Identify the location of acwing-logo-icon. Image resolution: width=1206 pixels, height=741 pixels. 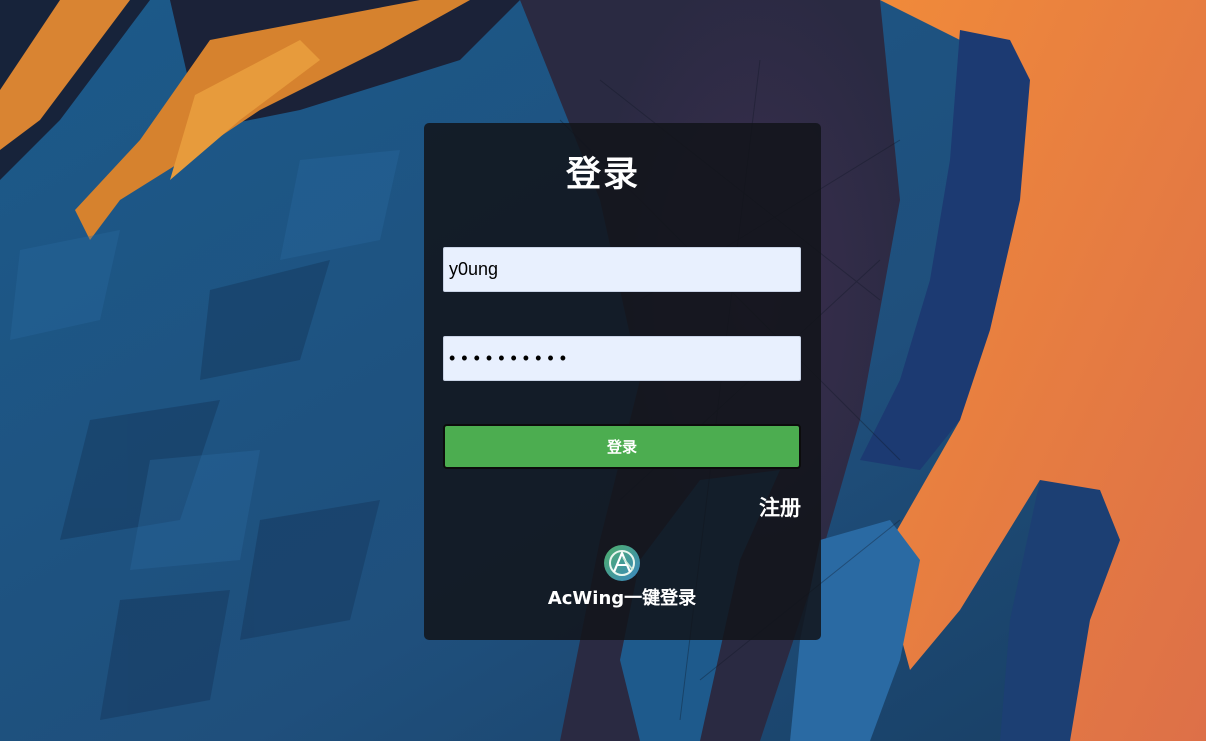
(622, 563).